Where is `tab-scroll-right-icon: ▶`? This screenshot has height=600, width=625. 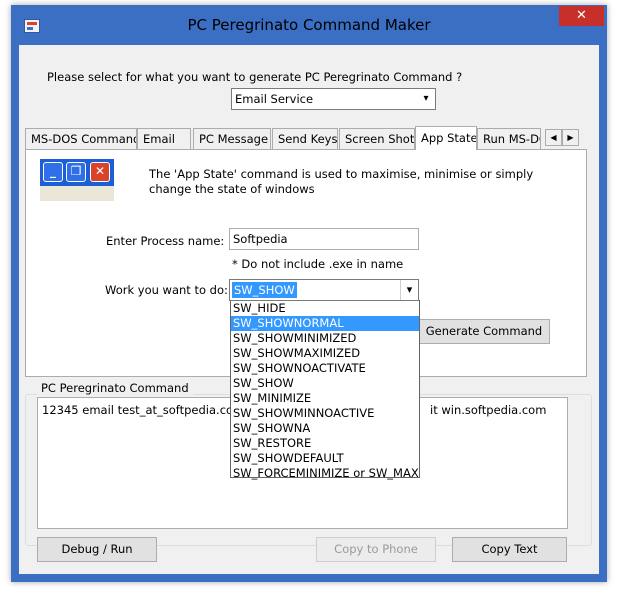 tab-scroll-right-icon: ▶ is located at coordinates (570, 137).